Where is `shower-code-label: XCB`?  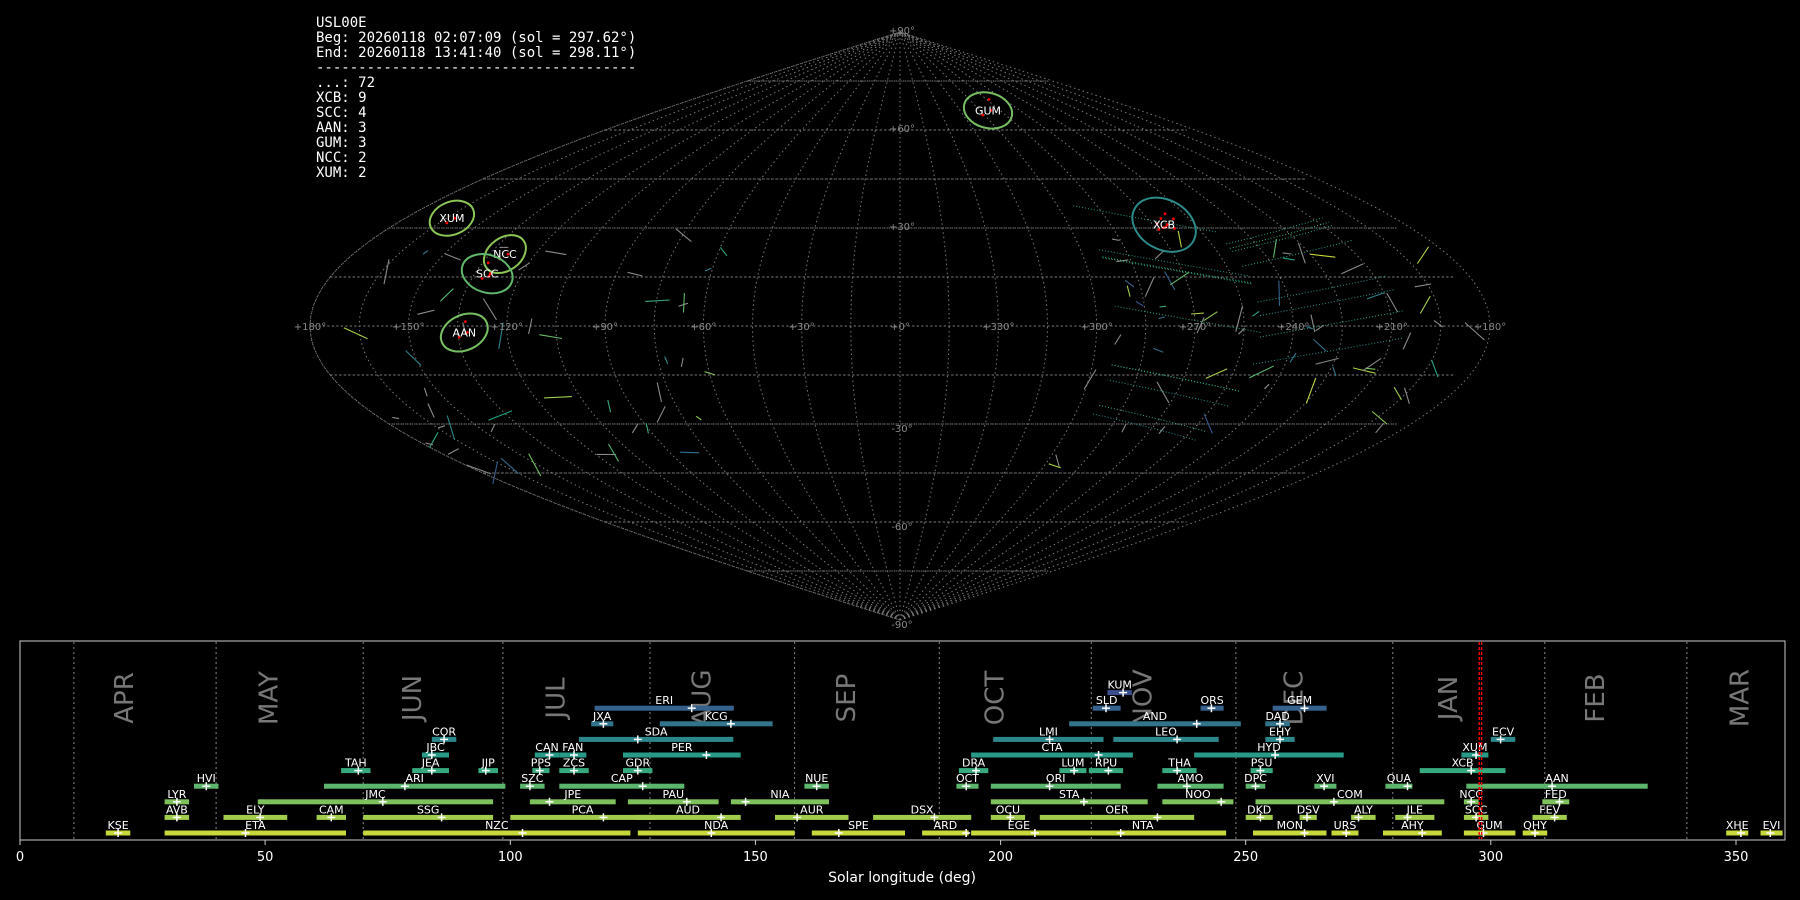
shower-code-label: XCB is located at coordinates (1463, 763).